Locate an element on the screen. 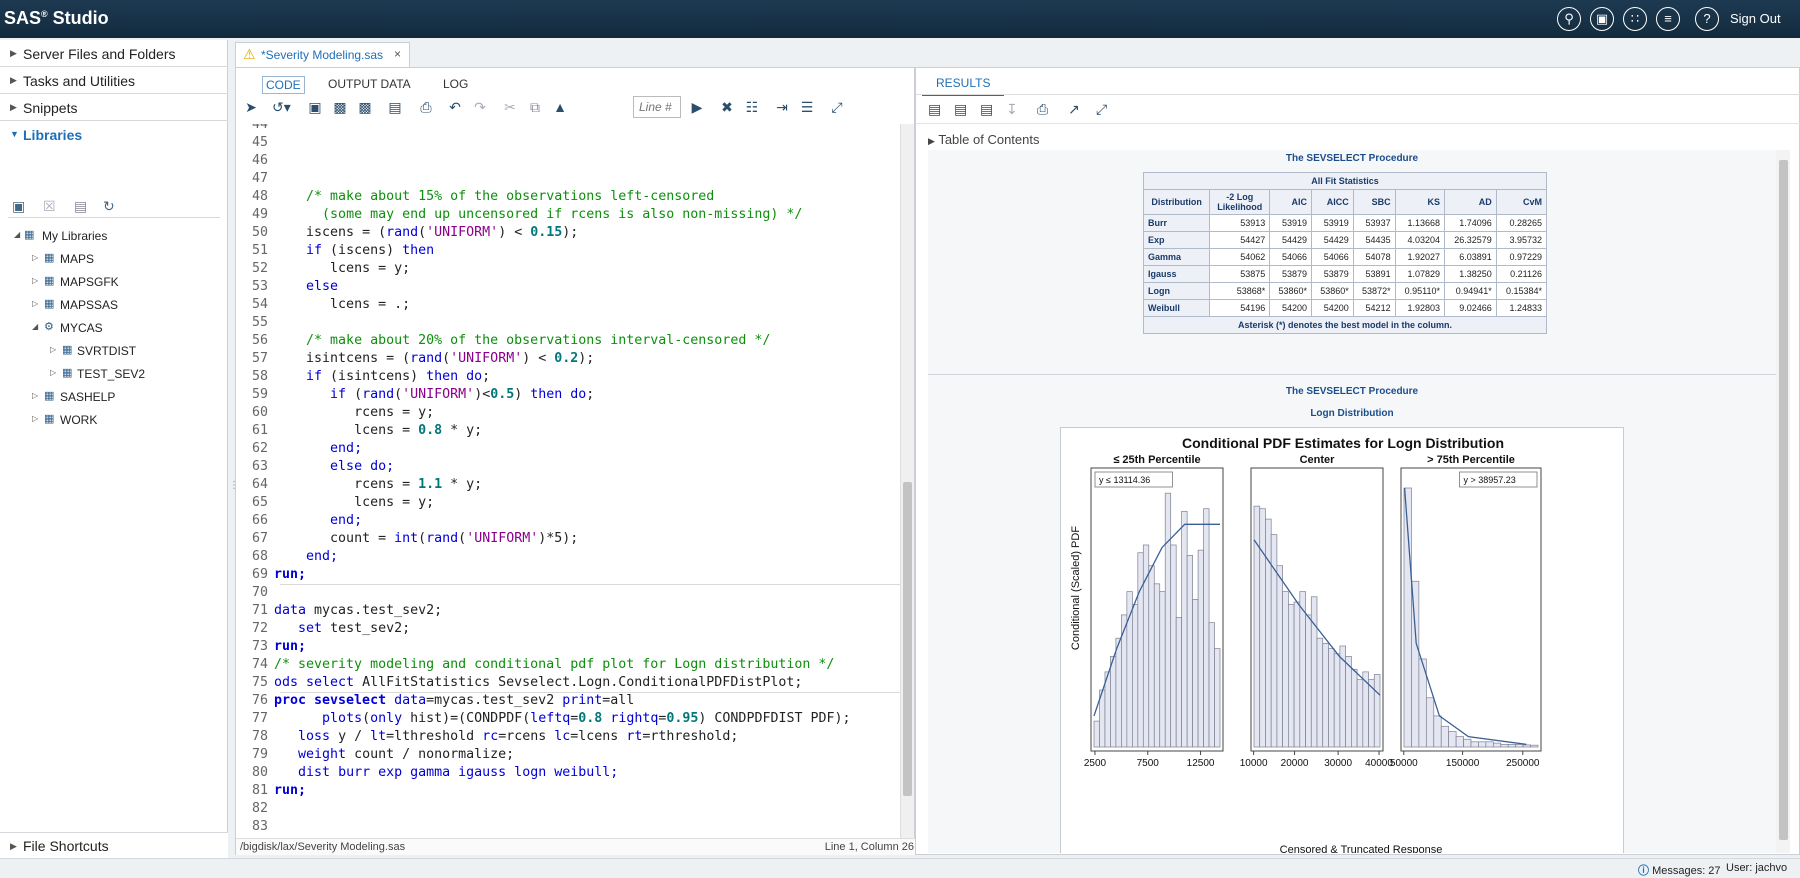  tree-item-maps: ▷ ▦ MAPS is located at coordinates (112, 259).